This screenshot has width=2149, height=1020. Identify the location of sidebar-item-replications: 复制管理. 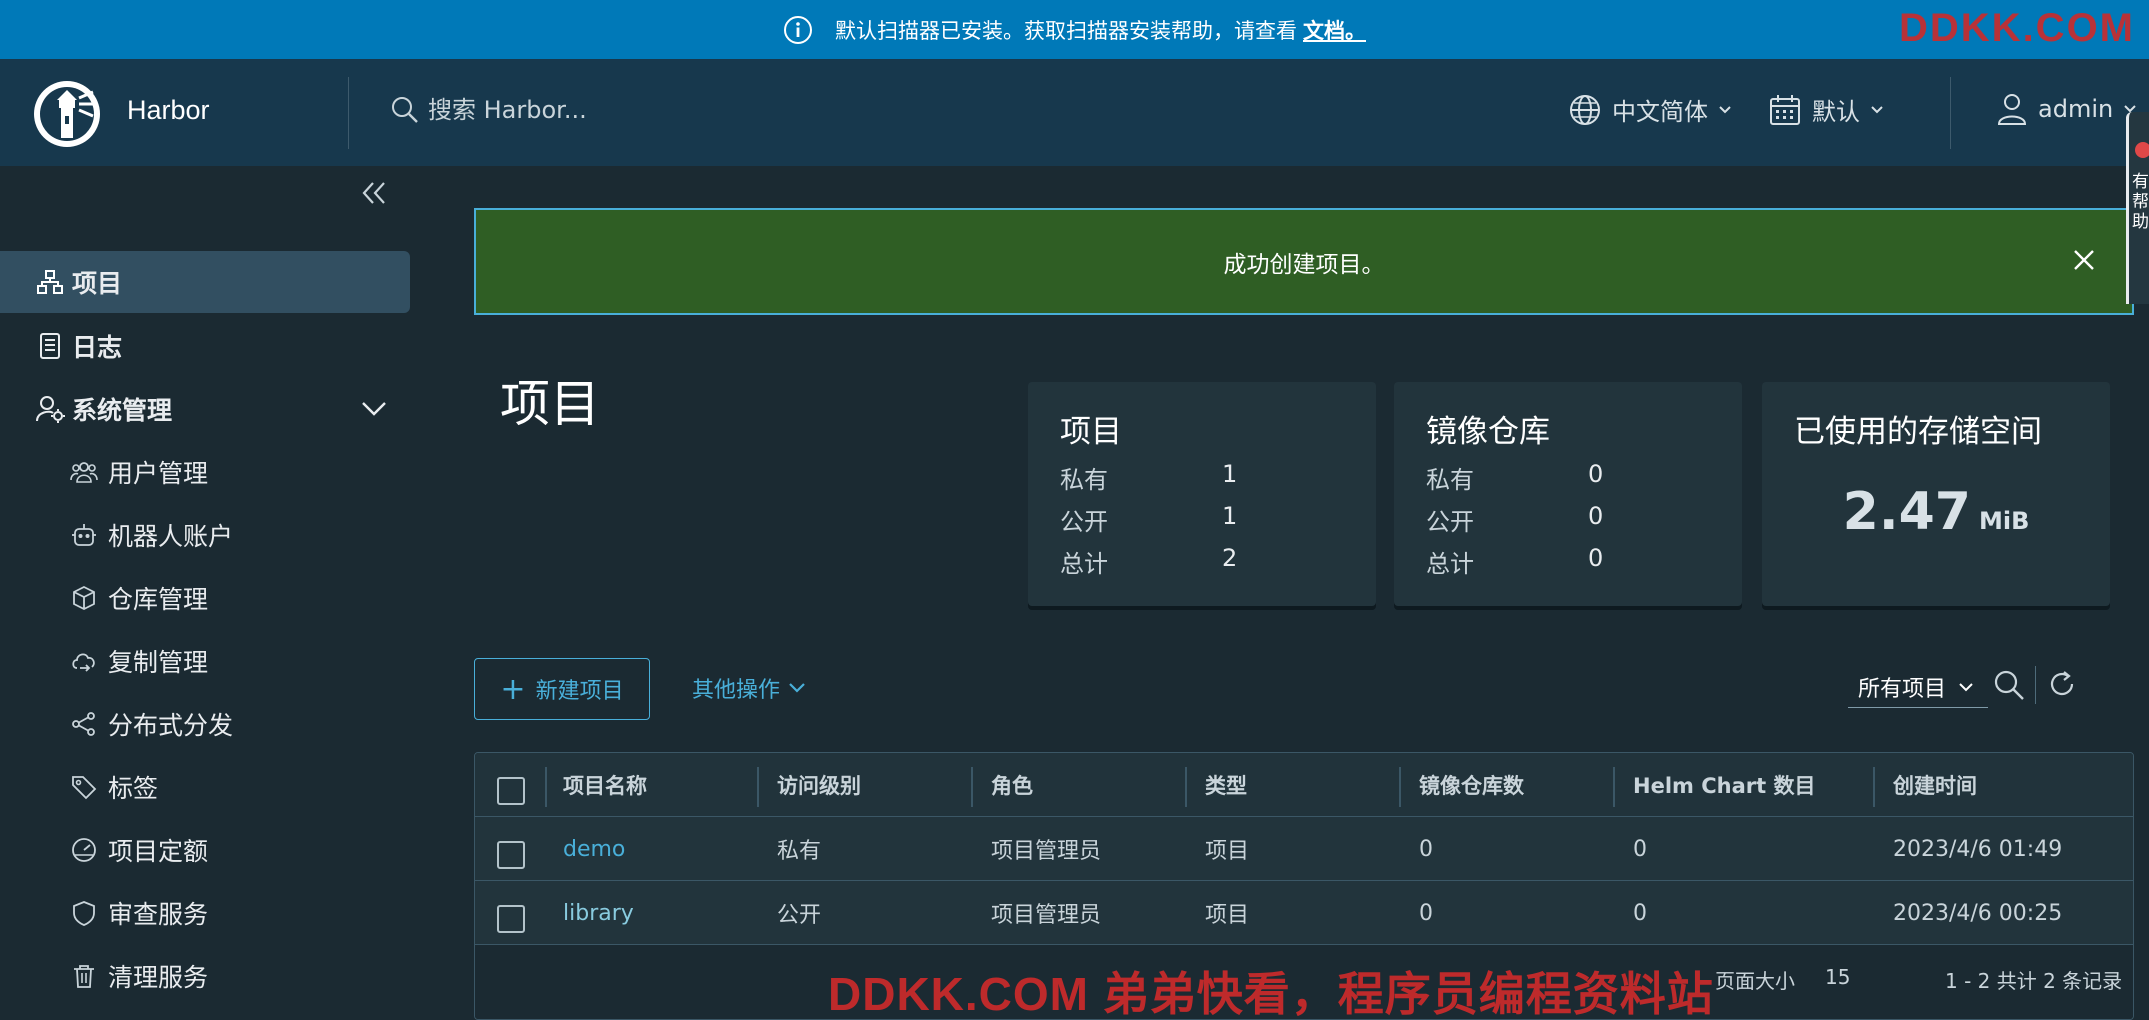
(205, 661).